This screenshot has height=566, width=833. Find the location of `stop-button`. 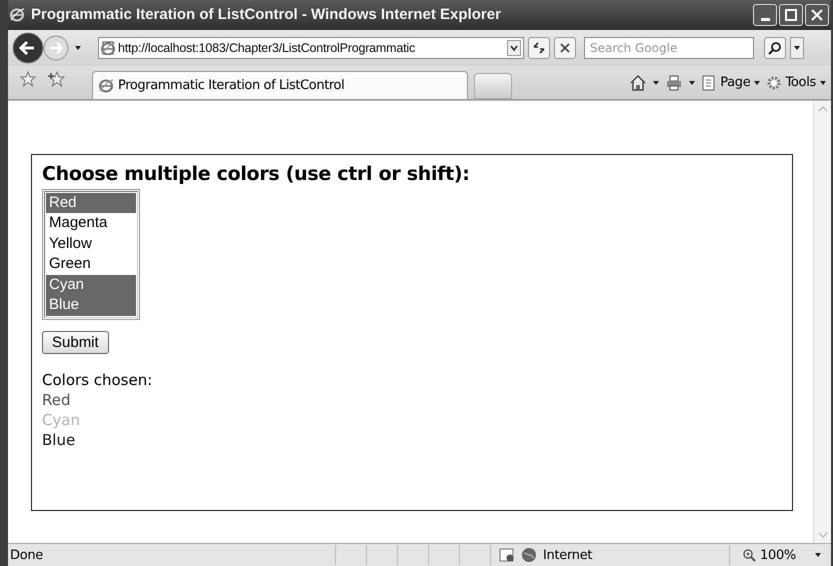

stop-button is located at coordinates (565, 47).